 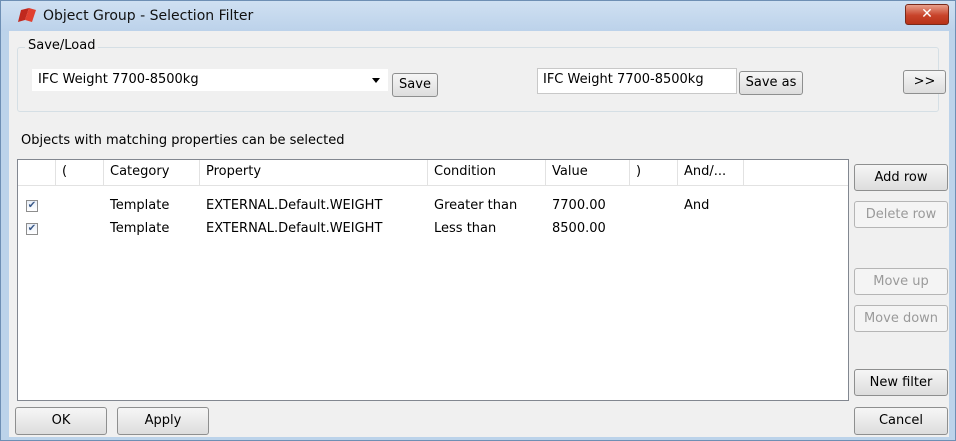 What do you see at coordinates (924, 82) in the screenshot?
I see `expand-button: >>` at bounding box center [924, 82].